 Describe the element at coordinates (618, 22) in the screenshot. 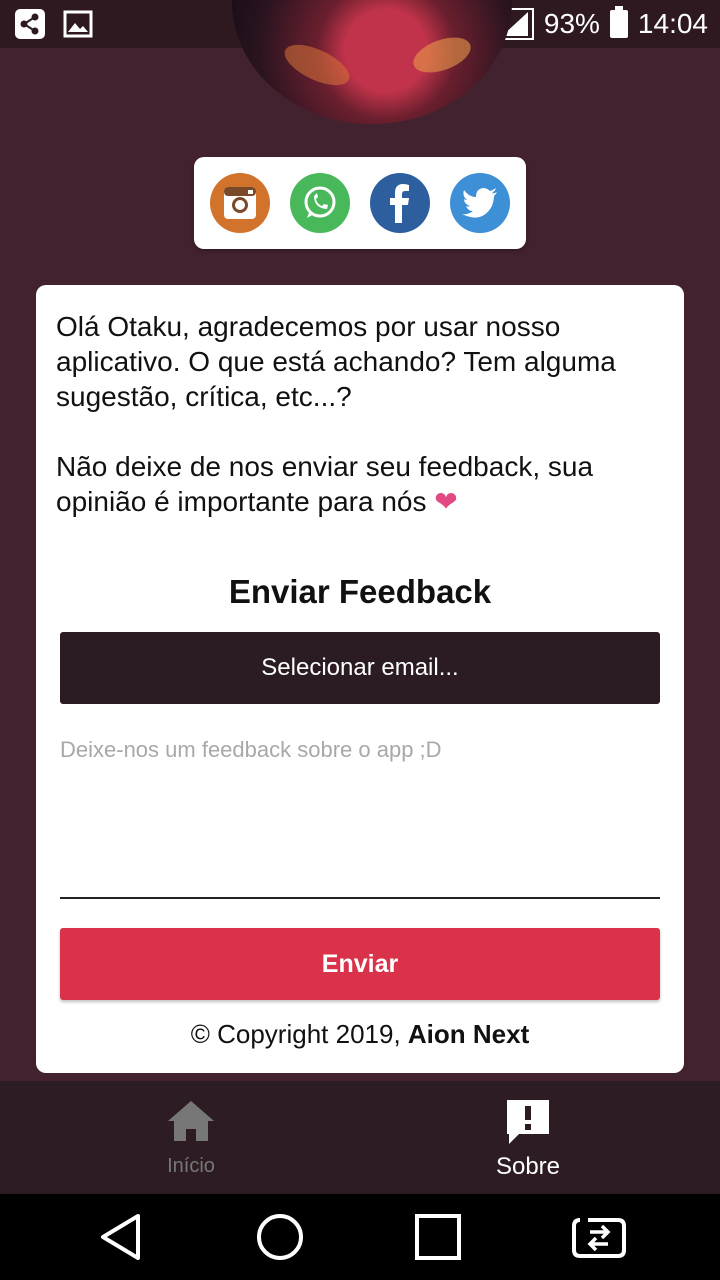

I see `battery-icon` at that location.